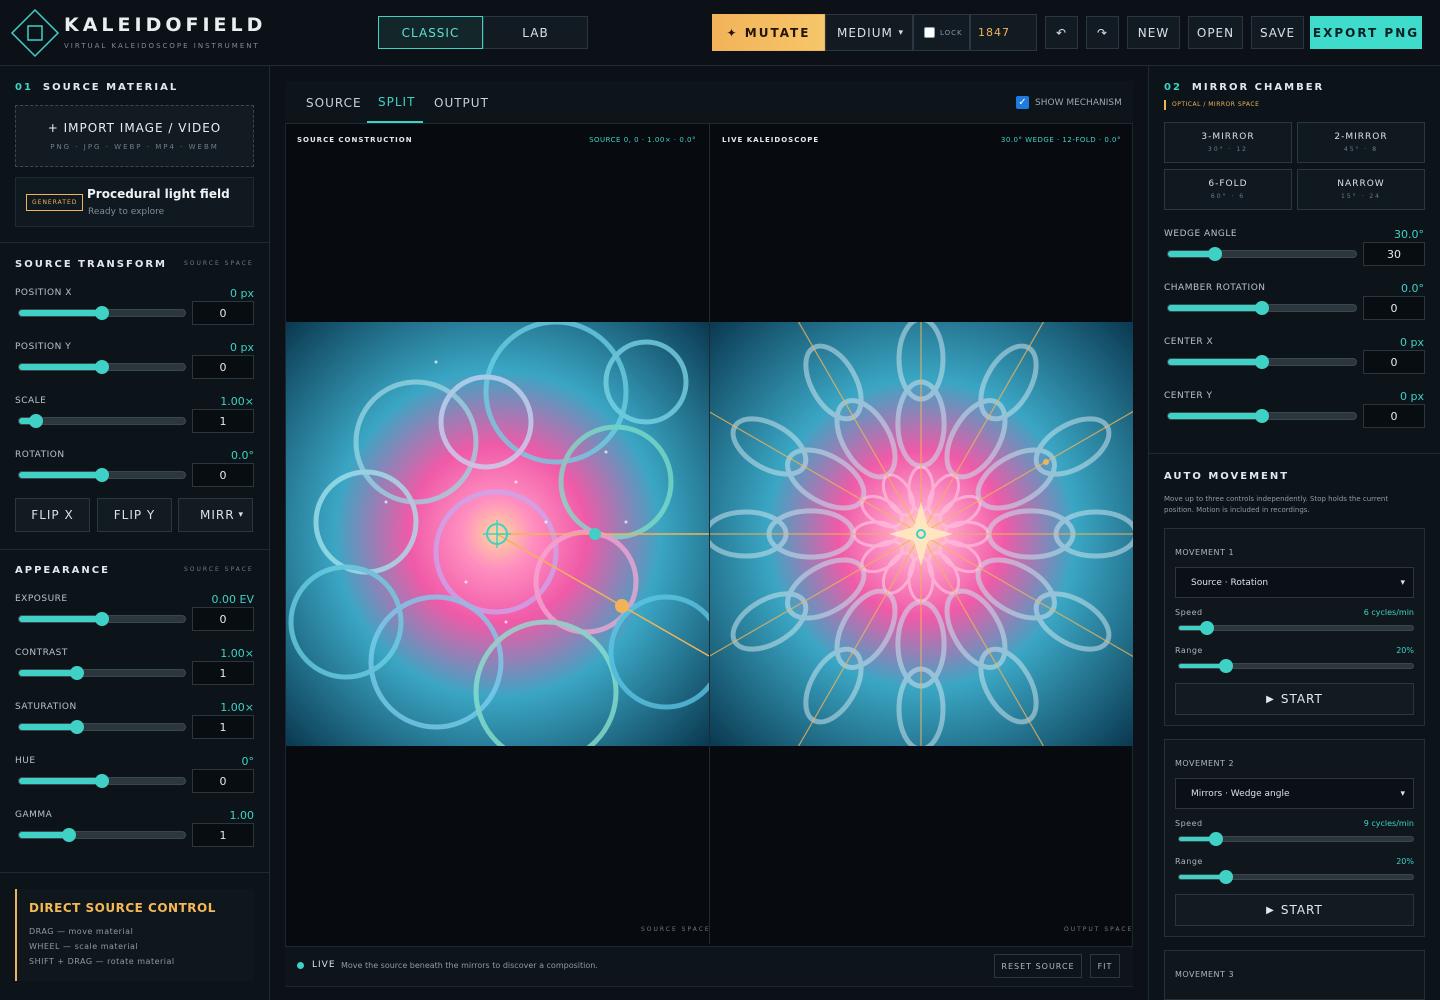 The height and width of the screenshot is (1000, 1440). Describe the element at coordinates (497, 534) in the screenshot. I see `source-canvas` at that location.